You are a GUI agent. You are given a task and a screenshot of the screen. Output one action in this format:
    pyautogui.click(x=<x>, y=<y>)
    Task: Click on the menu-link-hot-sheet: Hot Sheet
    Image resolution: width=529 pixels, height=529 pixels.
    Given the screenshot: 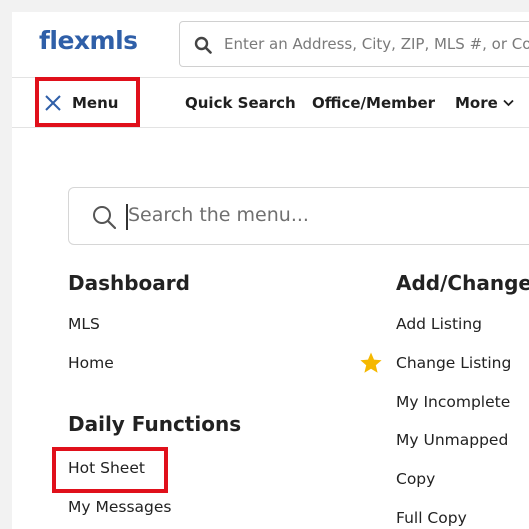 What is the action you would take?
    pyautogui.click(x=106, y=468)
    